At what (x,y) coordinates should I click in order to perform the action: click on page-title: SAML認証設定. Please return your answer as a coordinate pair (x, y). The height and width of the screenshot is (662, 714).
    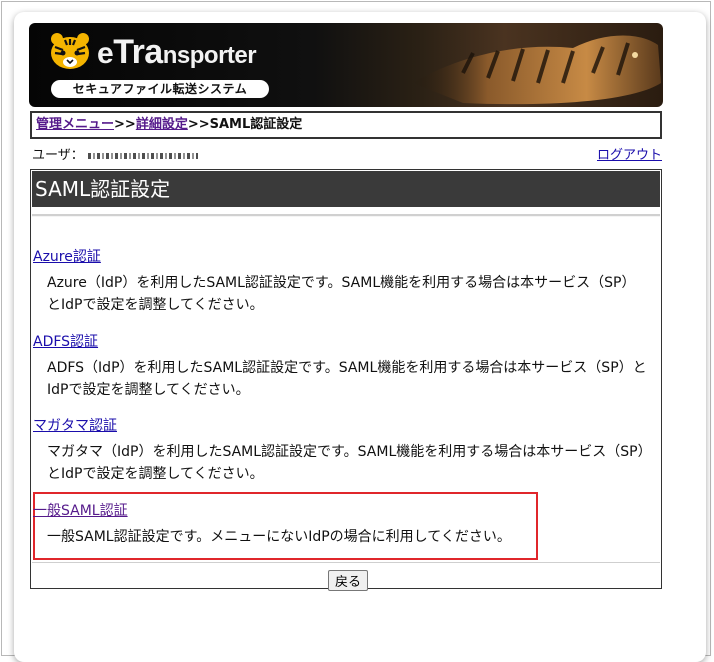
    Looking at the image, I should click on (346, 189).